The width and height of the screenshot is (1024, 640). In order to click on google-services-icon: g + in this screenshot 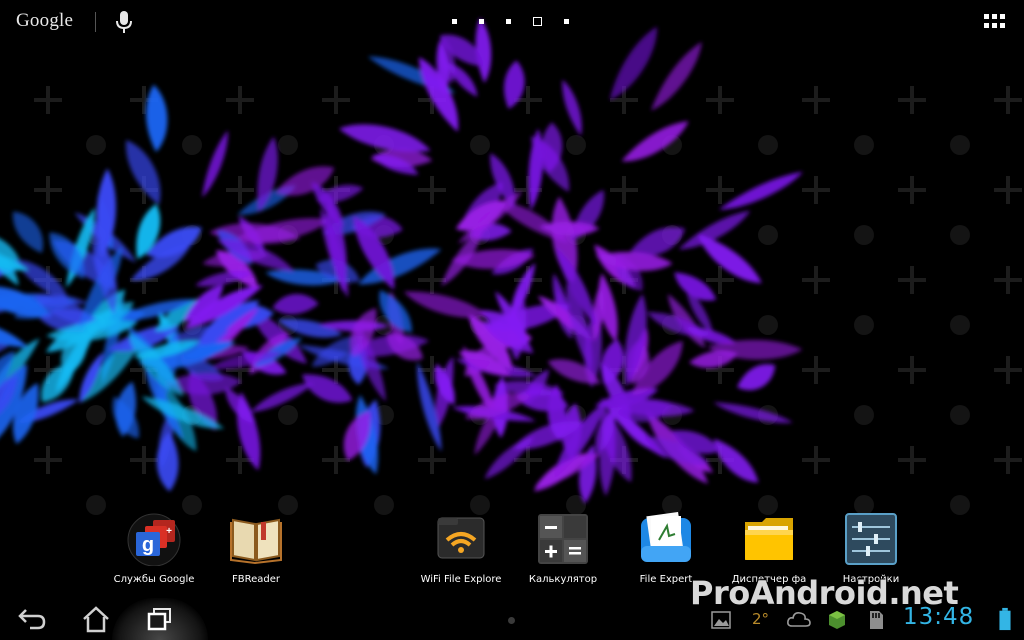, I will do `click(154, 540)`.